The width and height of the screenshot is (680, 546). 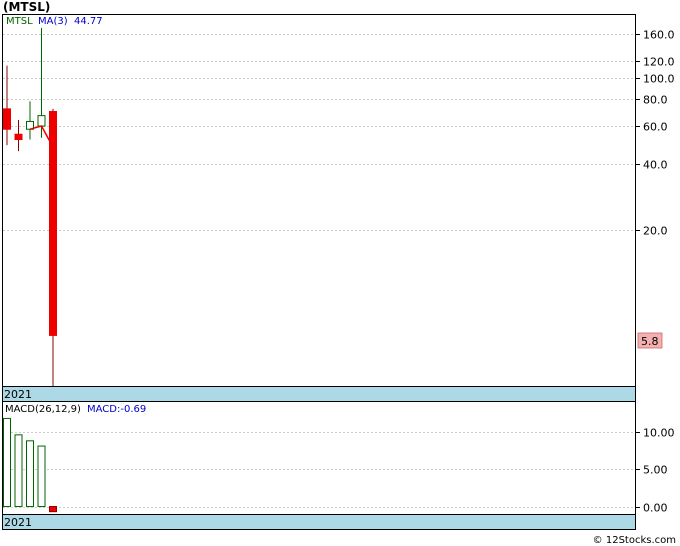 I want to click on legend-symbol: MTSL, so click(x=19, y=21).